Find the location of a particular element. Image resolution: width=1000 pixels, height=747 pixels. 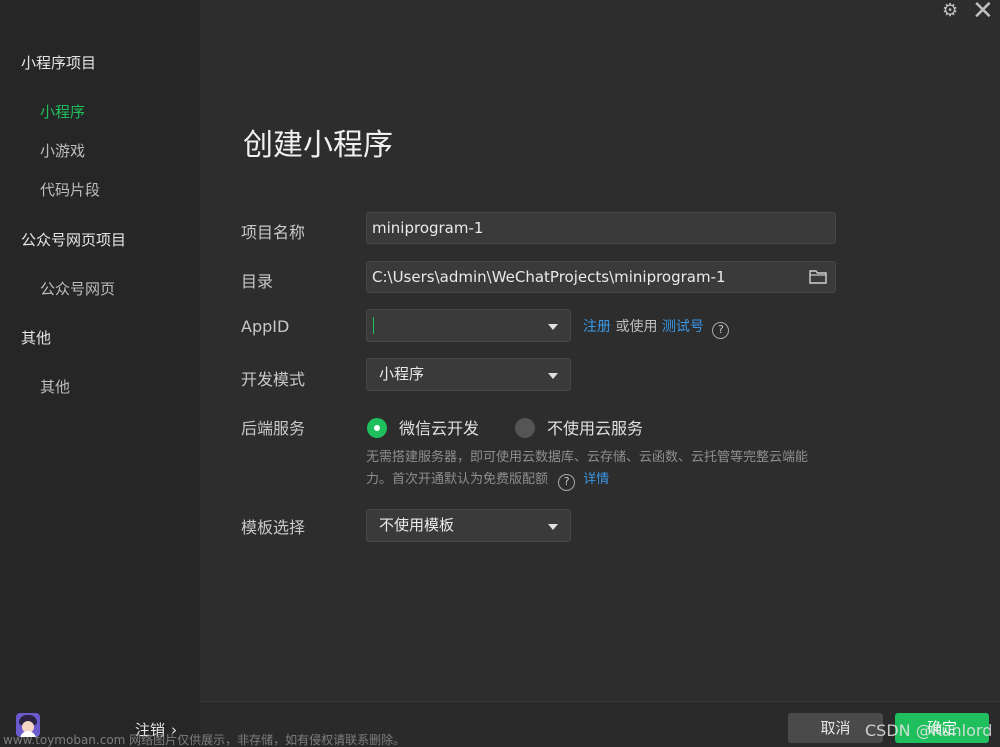

dev-mode-select: 小程序 is located at coordinates (468, 374).